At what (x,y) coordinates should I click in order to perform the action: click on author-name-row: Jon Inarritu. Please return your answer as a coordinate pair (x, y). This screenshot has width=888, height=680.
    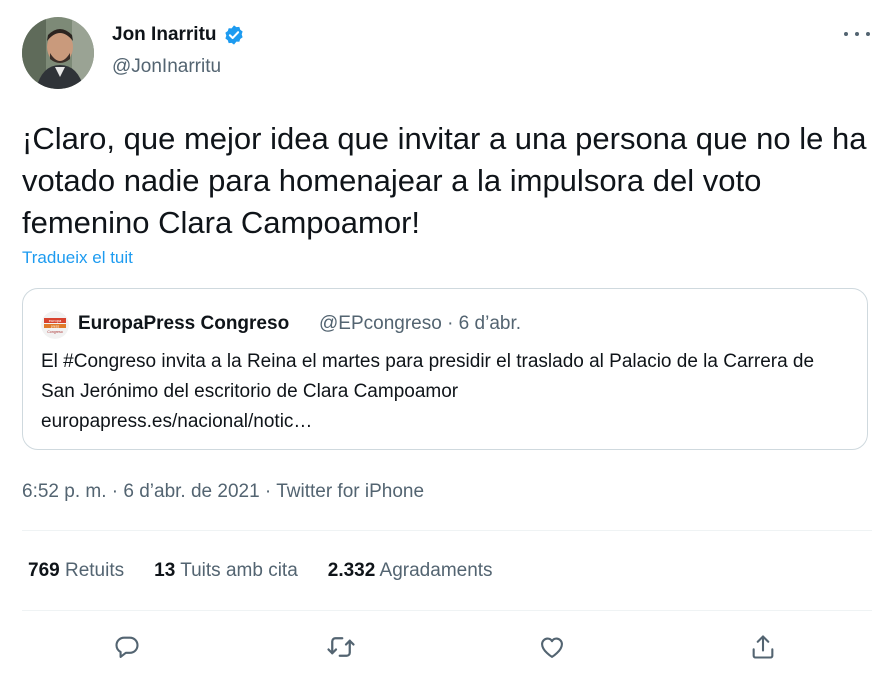
    Looking at the image, I should click on (178, 35).